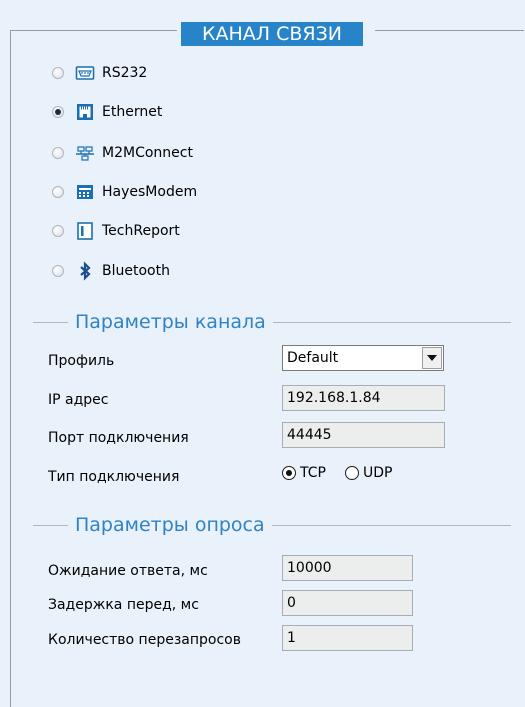 This screenshot has height=707, width=525. I want to click on channel-label-rs232: RS232, so click(125, 73).